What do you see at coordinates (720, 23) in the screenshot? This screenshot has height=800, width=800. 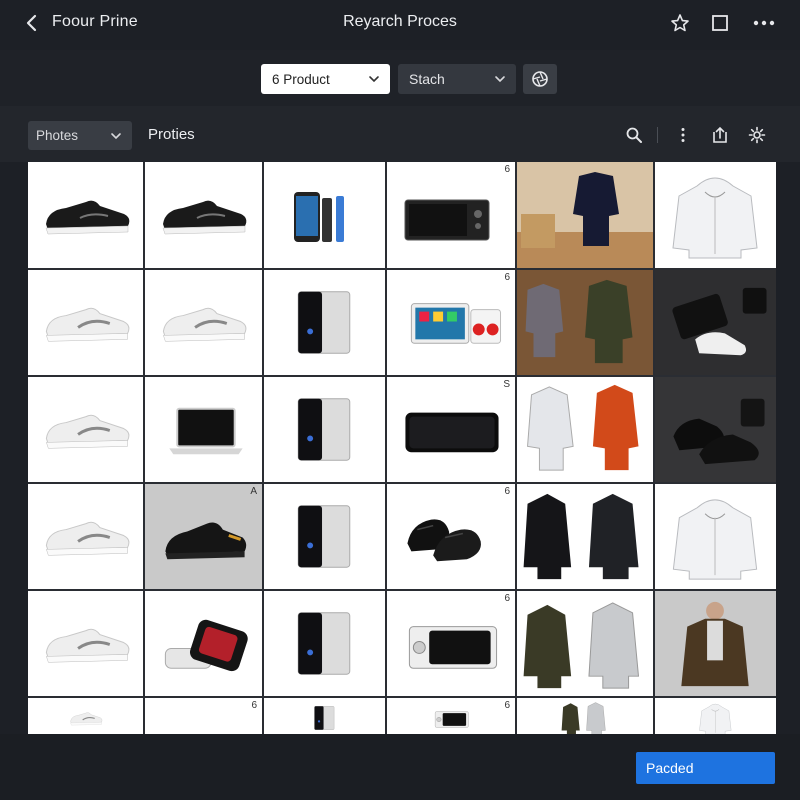 I see `square-icon` at bounding box center [720, 23].